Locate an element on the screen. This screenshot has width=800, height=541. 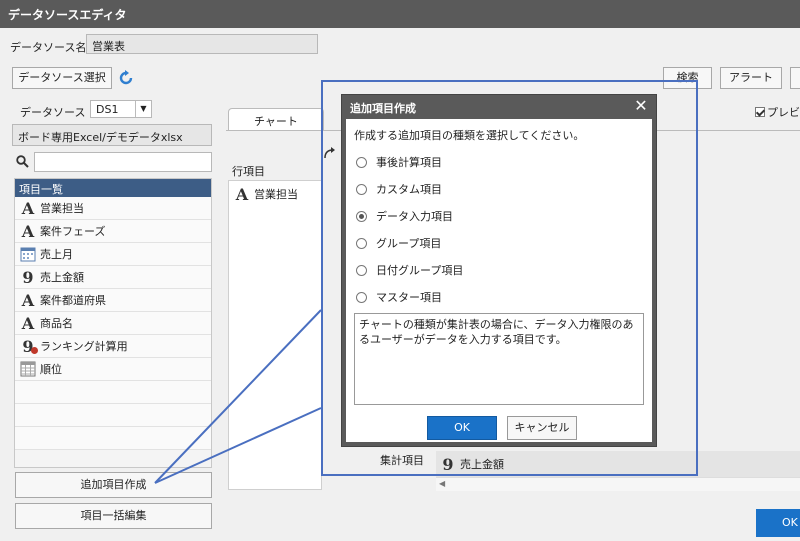
datasource-file-path: ボード専用Excel/デモデータxlsx is located at coordinates (112, 135).